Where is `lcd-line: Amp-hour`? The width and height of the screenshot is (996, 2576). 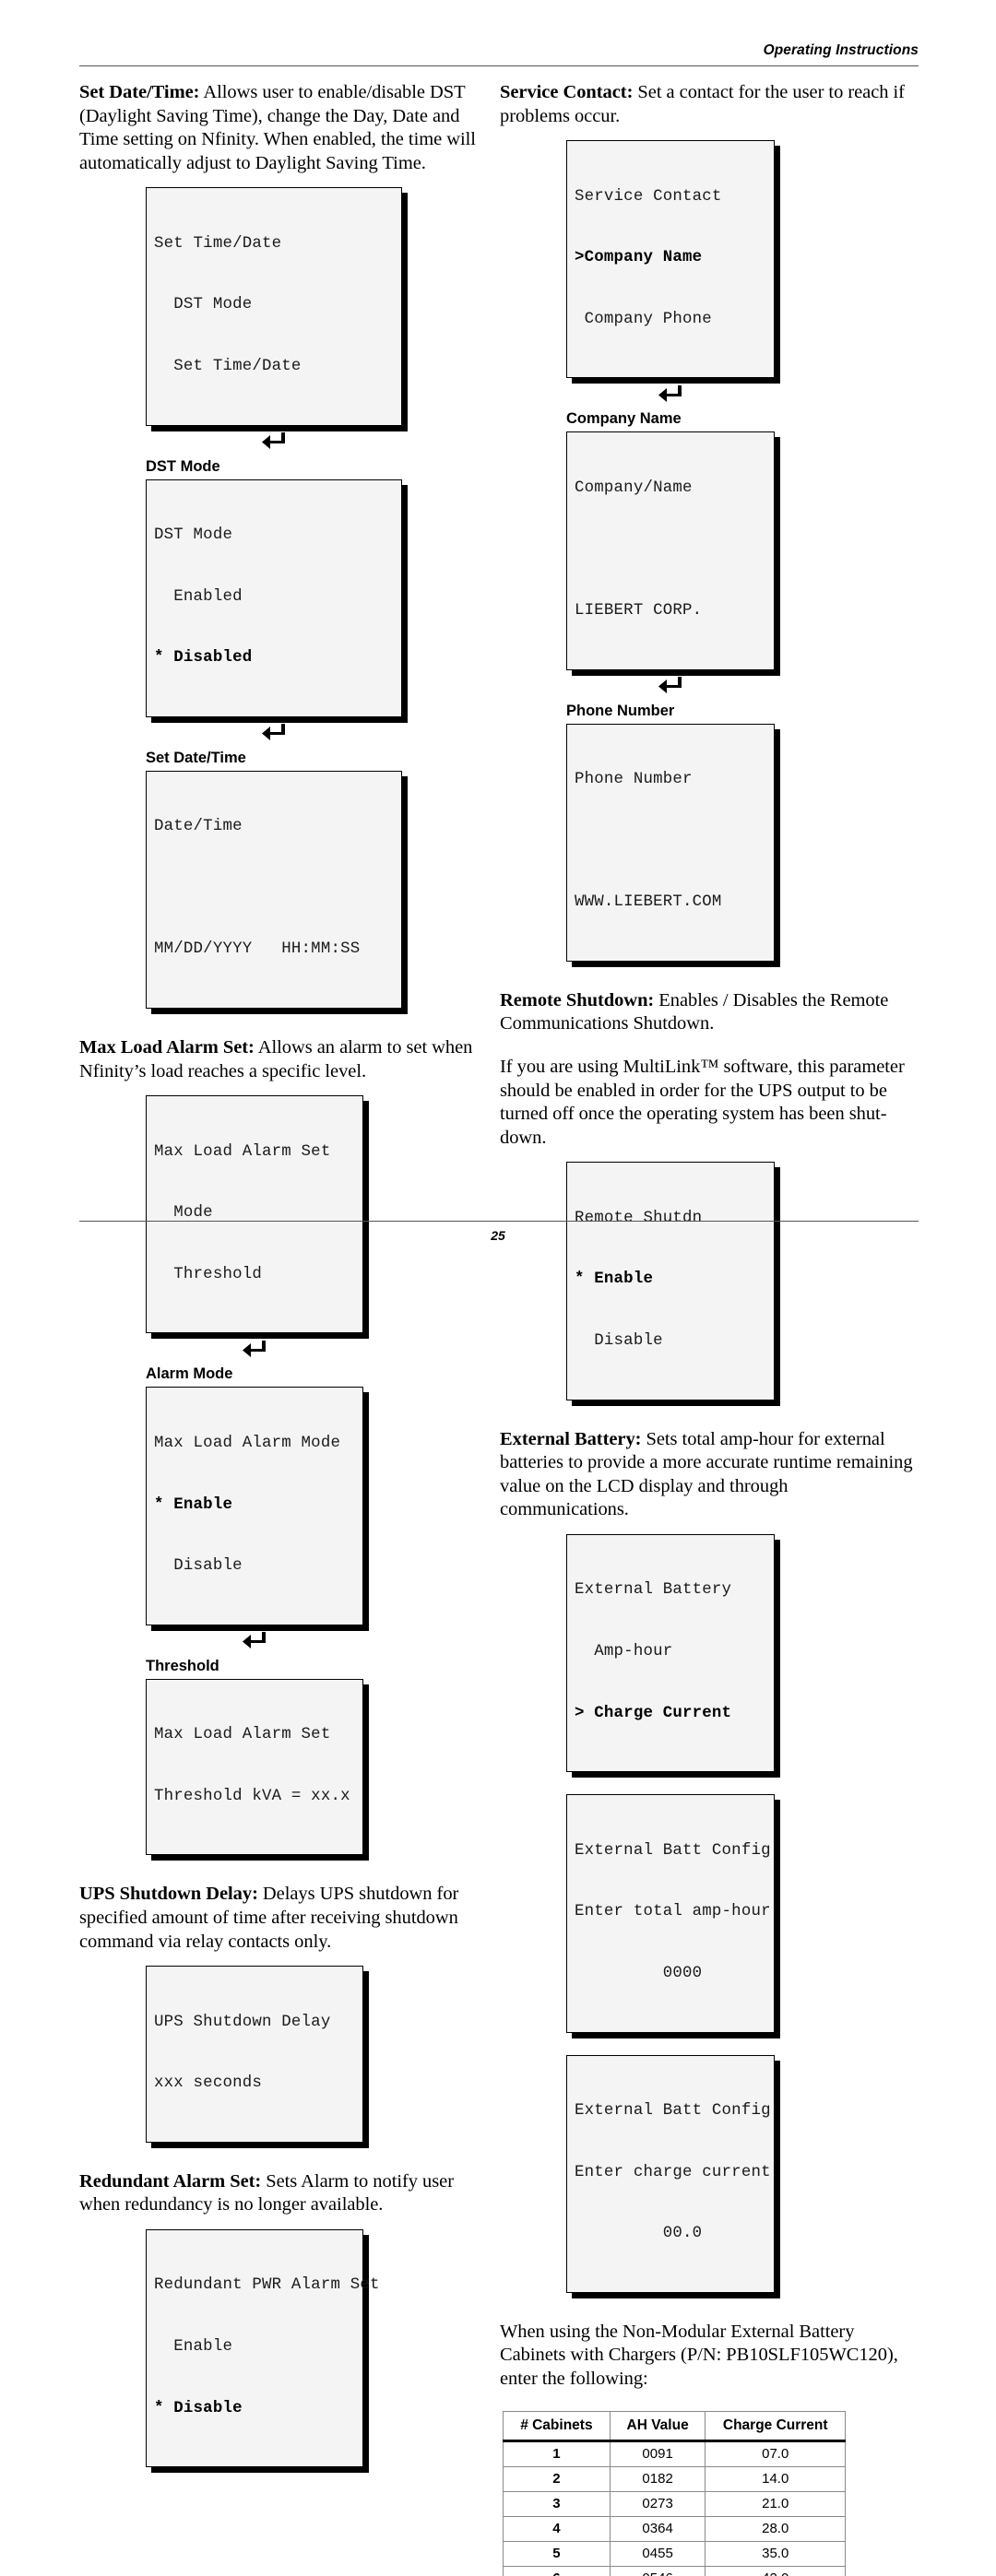
lcd-line: Amp-hour is located at coordinates (624, 1652).